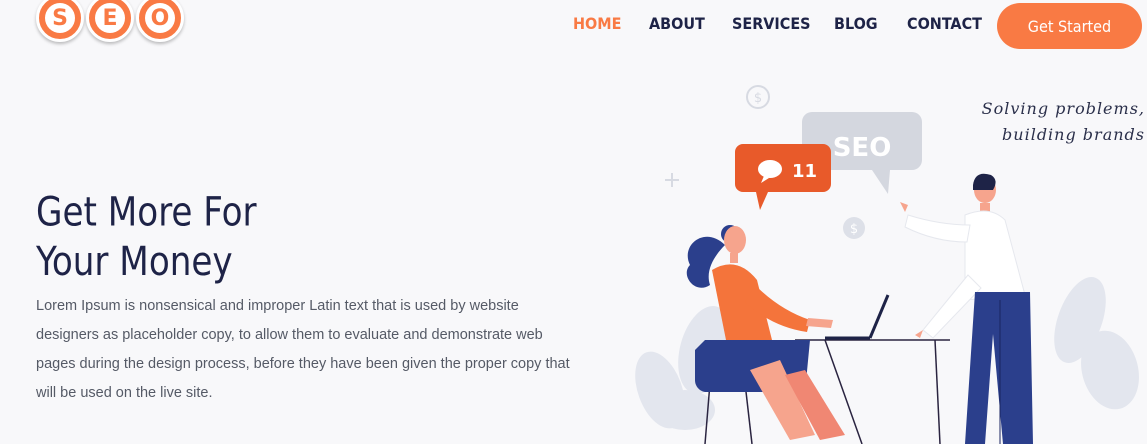  What do you see at coordinates (783, 177) in the screenshot?
I see `notification-bubble: 11` at bounding box center [783, 177].